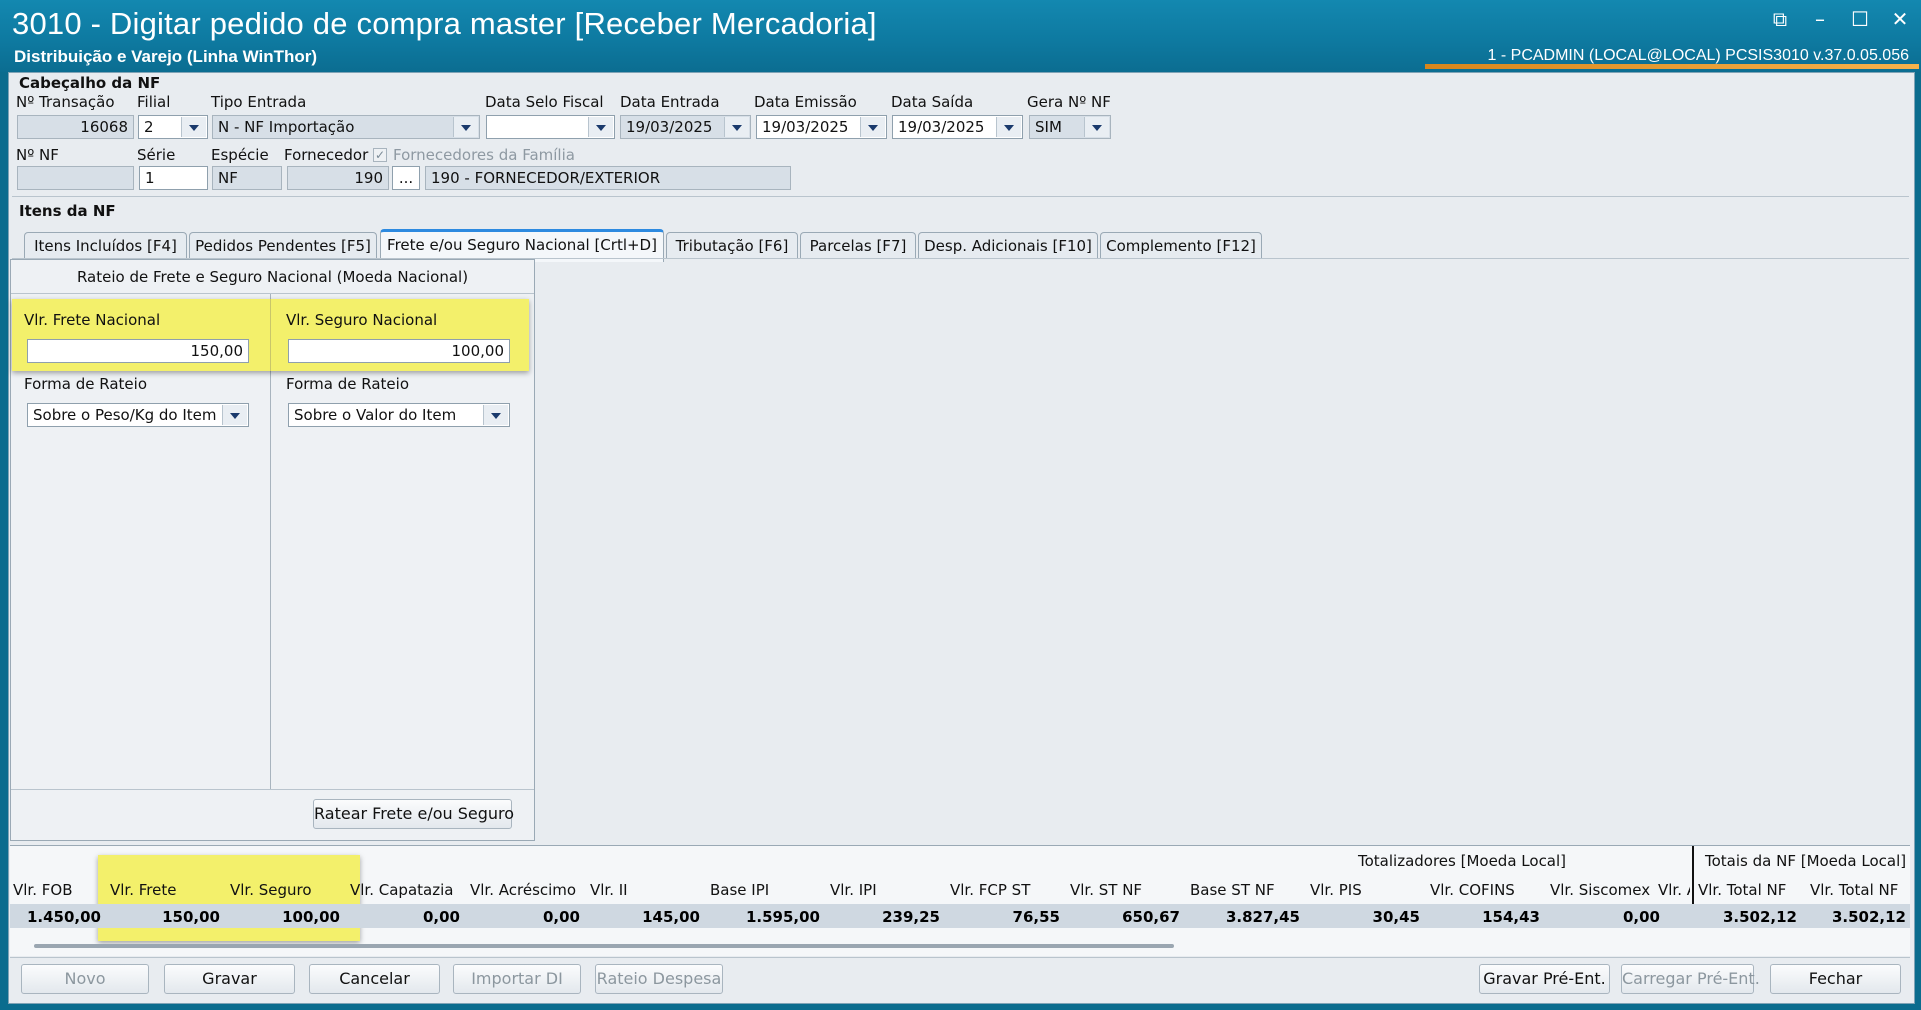 This screenshot has width=1921, height=1010. I want to click on accent-line, so click(1672, 66).